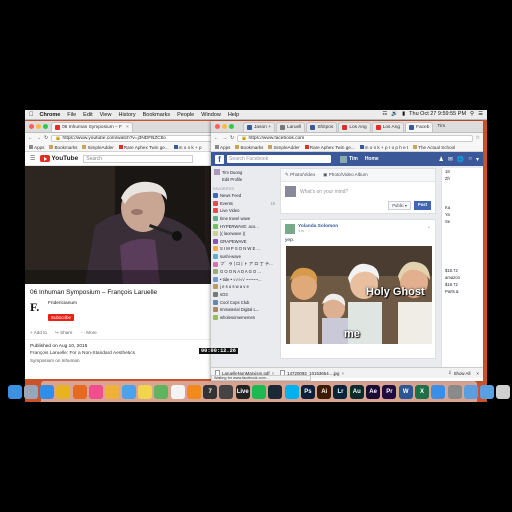  Describe the element at coordinates (244, 172) in the screenshot. I see `sidebar-profile: Tim Duong` at that location.